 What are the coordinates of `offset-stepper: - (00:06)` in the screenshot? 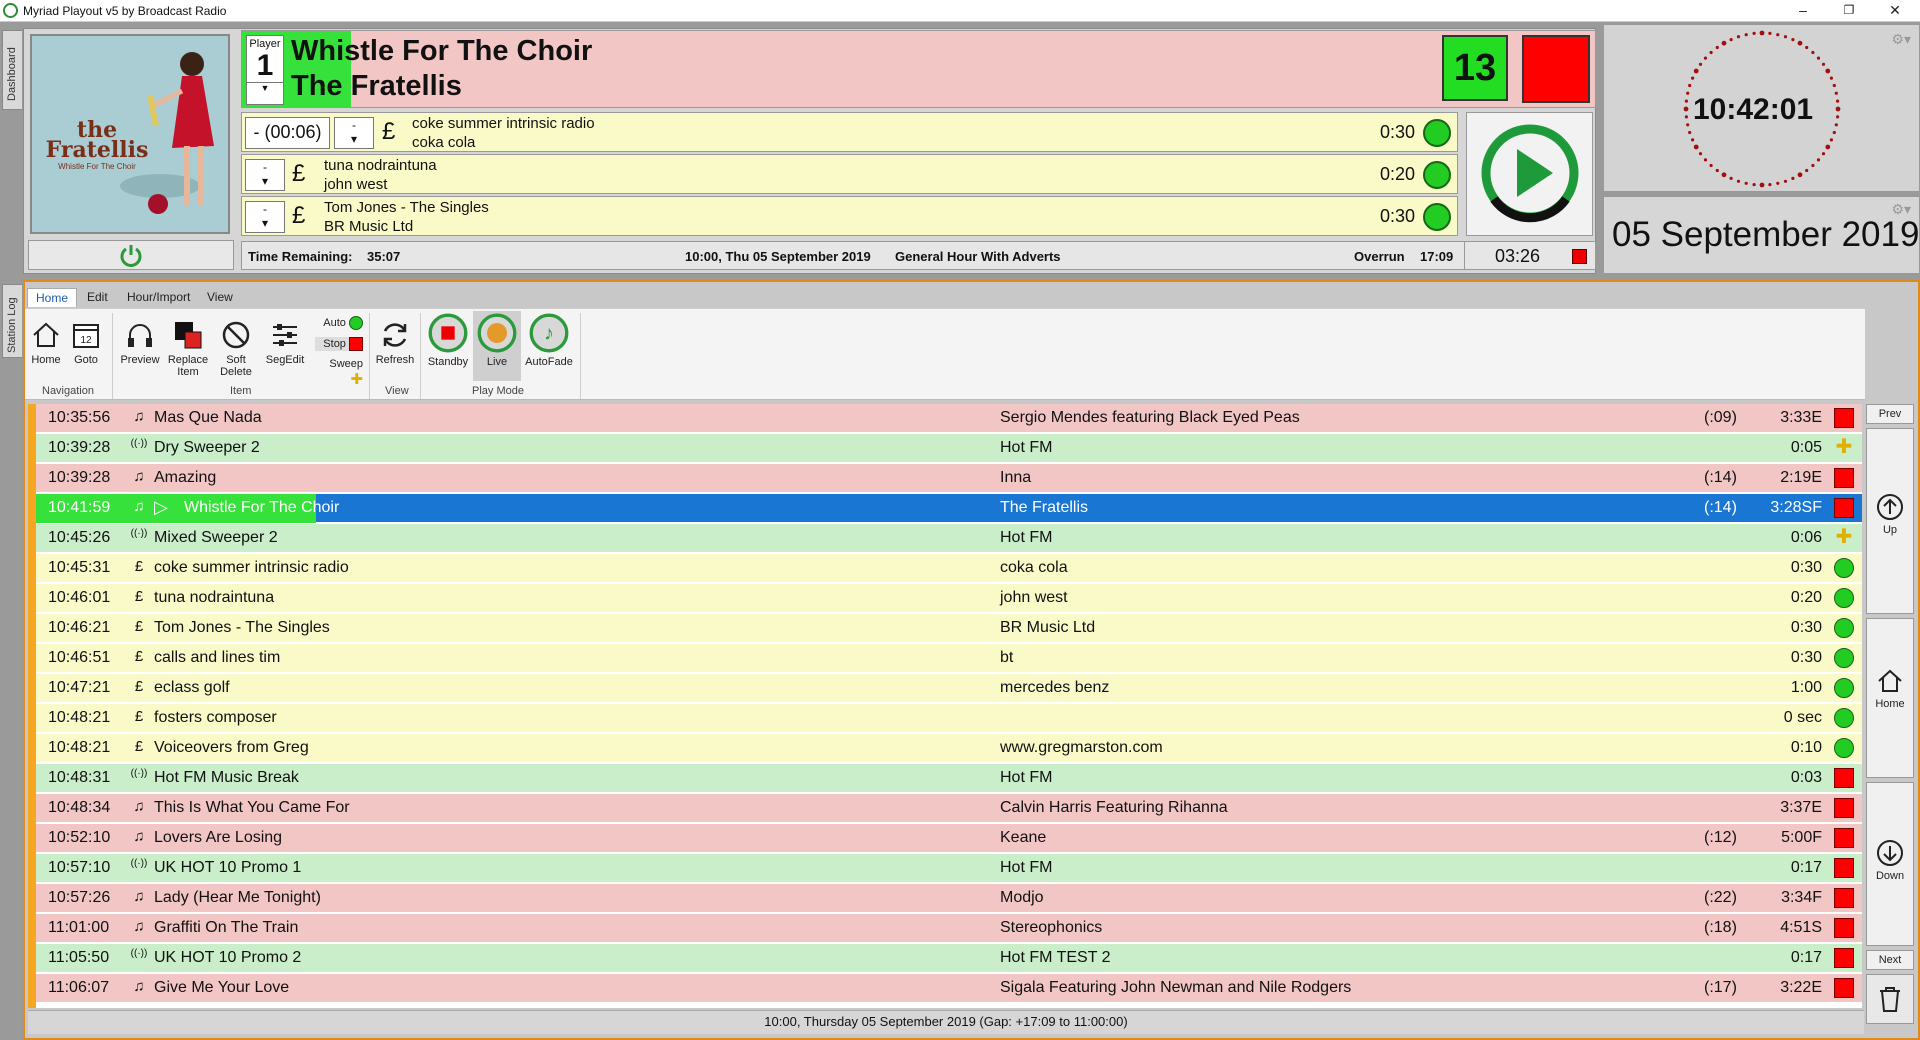 It's located at (287, 133).